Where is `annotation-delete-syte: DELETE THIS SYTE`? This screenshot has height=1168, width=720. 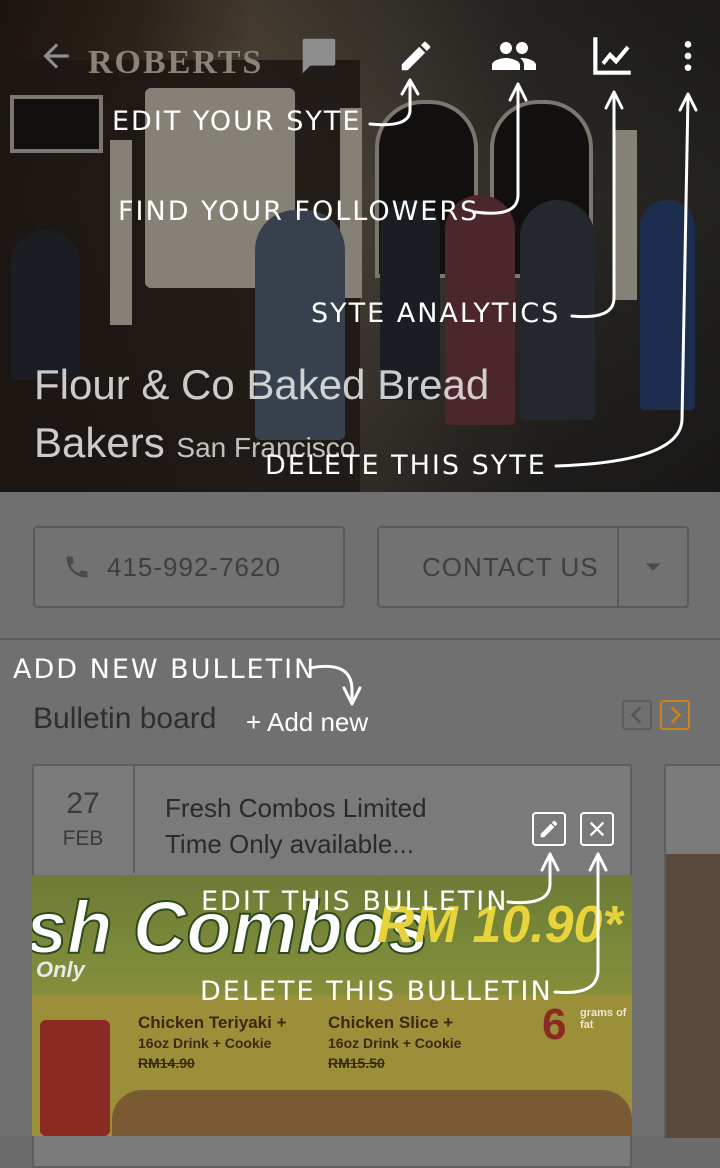
annotation-delete-syte: DELETE THIS SYTE is located at coordinates (406, 465).